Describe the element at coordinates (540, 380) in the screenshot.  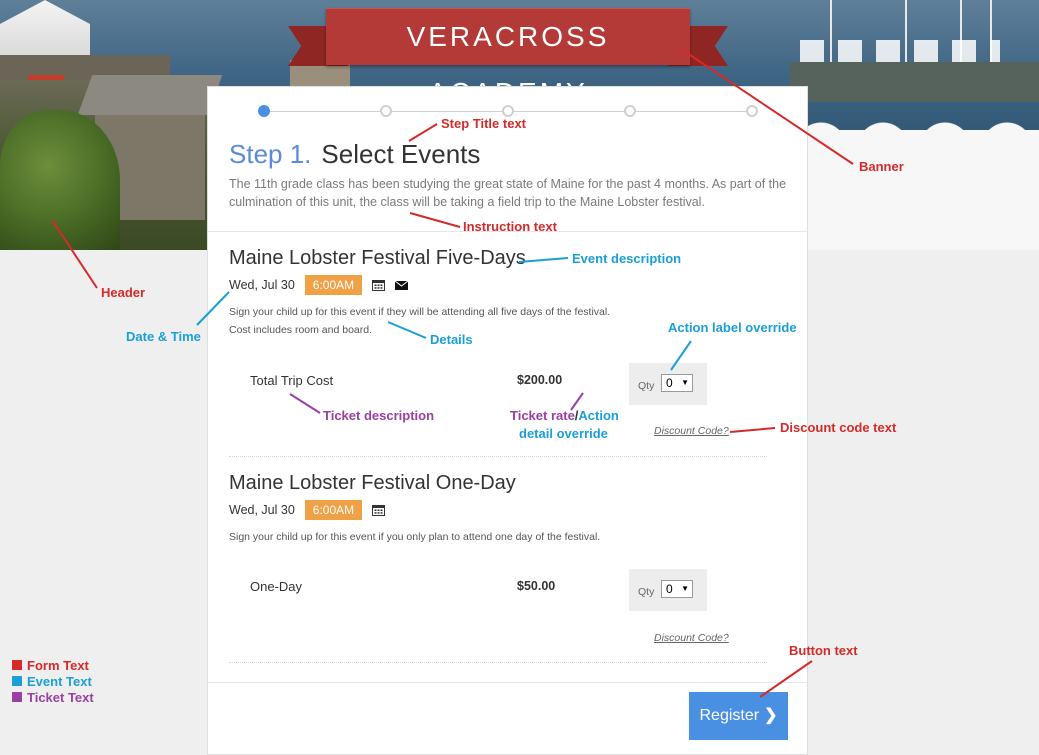
I see `ticket-rate: $200.00` at that location.